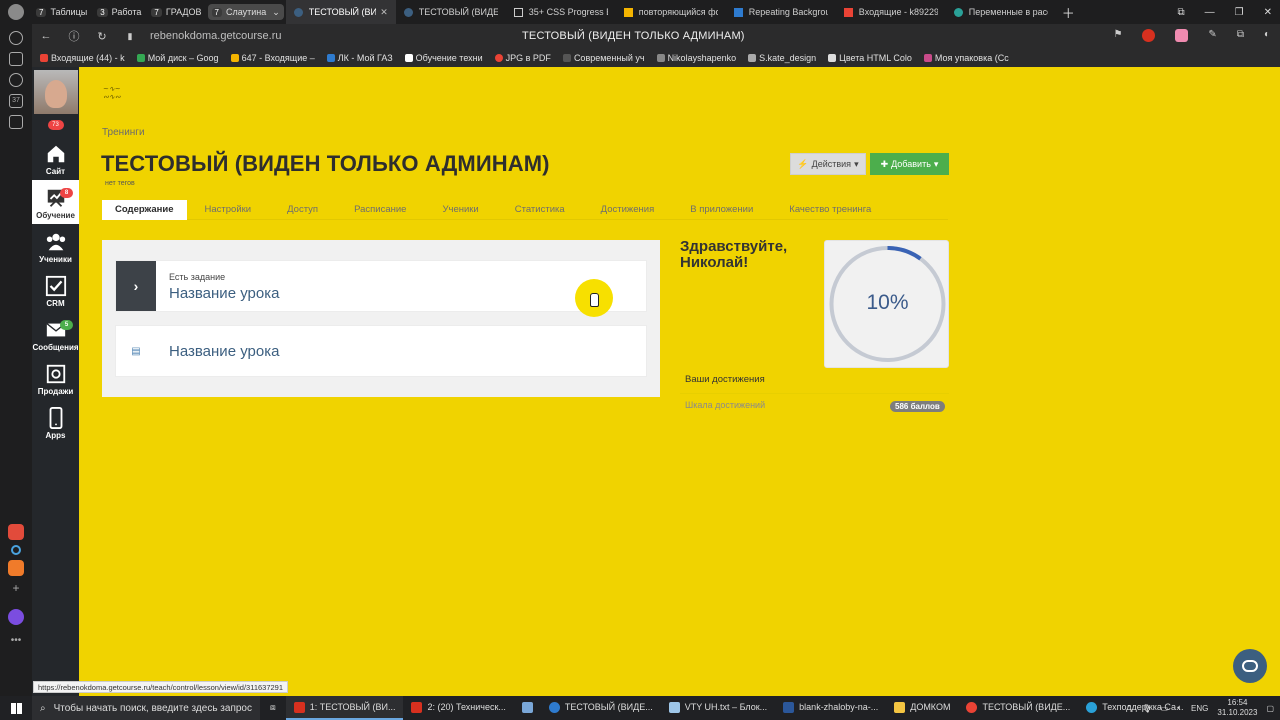  I want to click on sidebar-badge: 5, so click(66, 325).